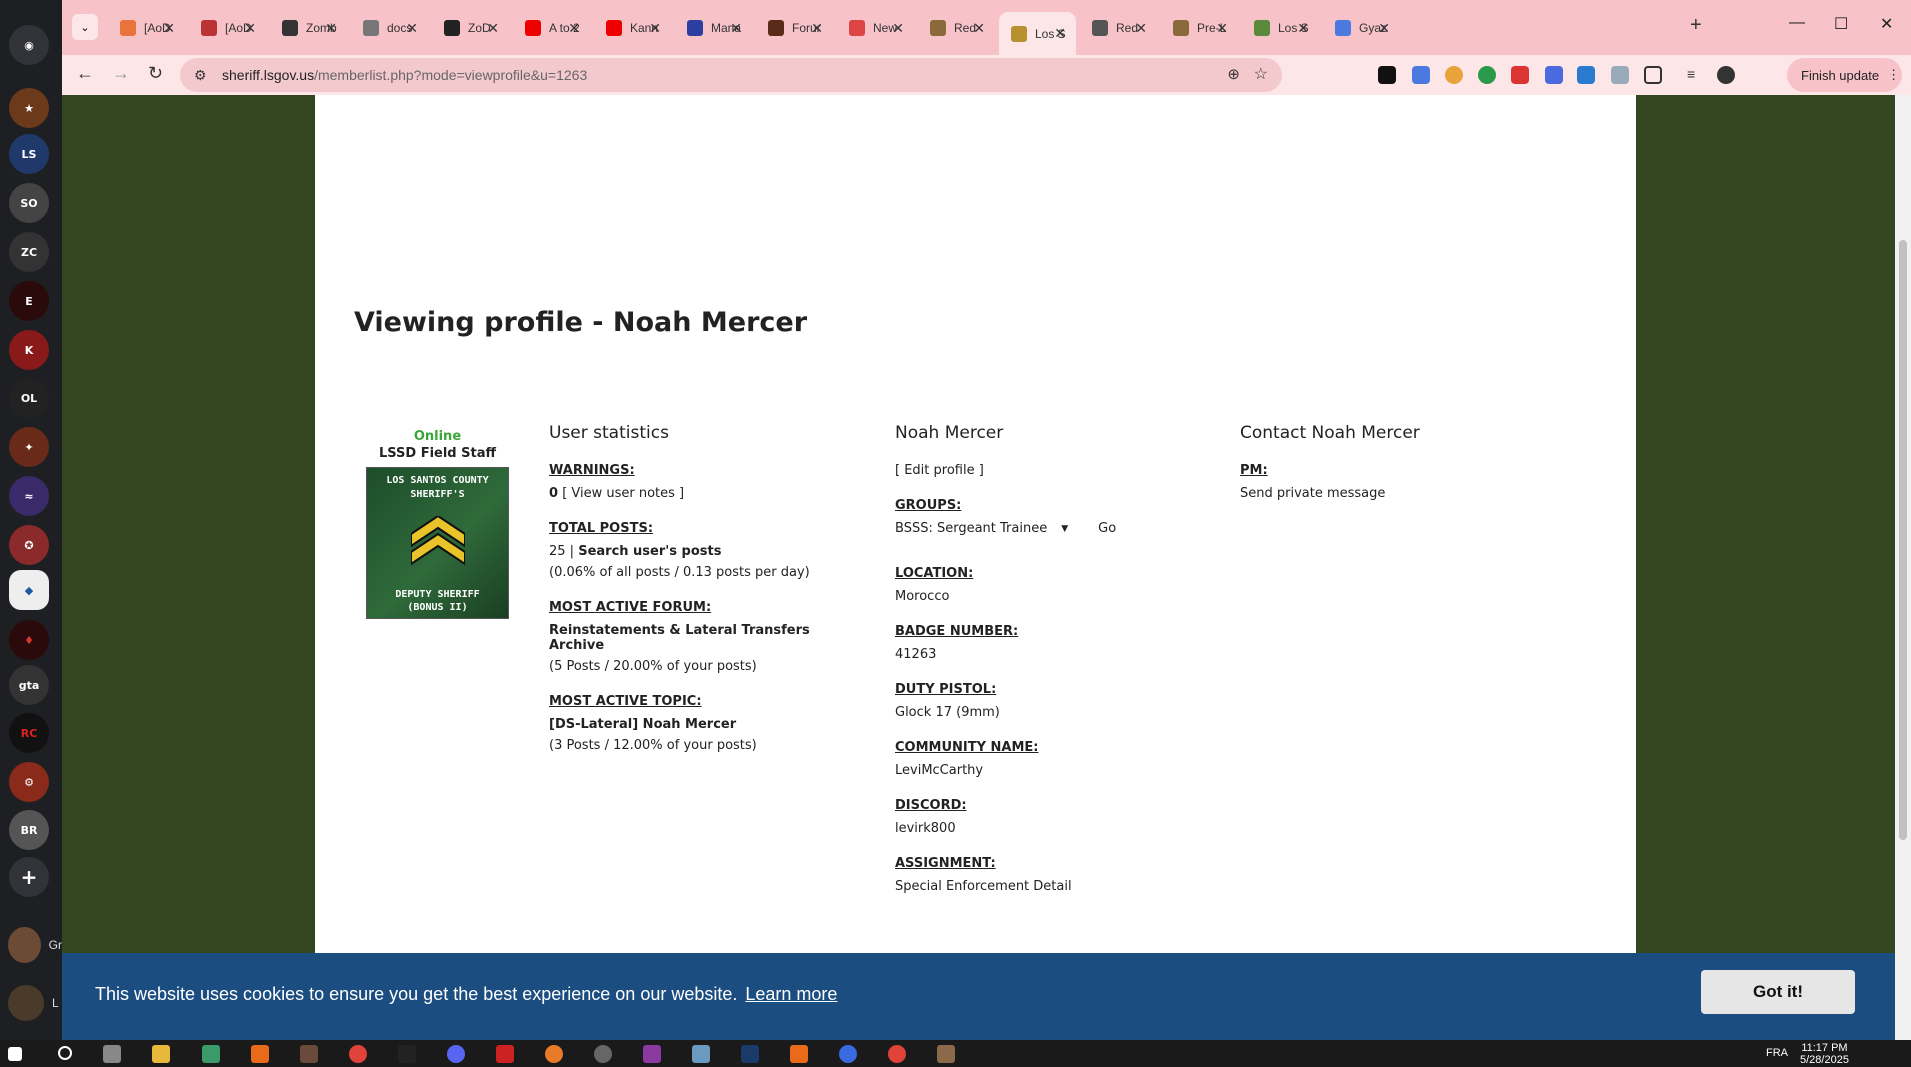 This screenshot has width=1911, height=1067. I want to click on epic-games-icon, so click(407, 1054).